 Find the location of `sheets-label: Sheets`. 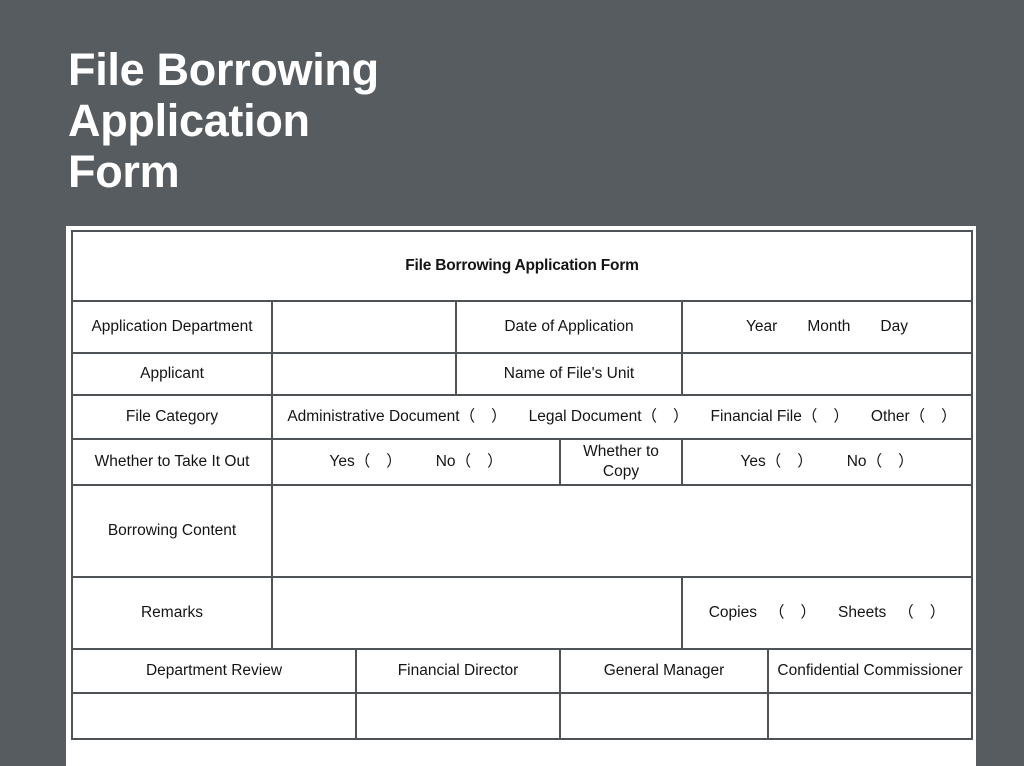

sheets-label: Sheets is located at coordinates (862, 612).